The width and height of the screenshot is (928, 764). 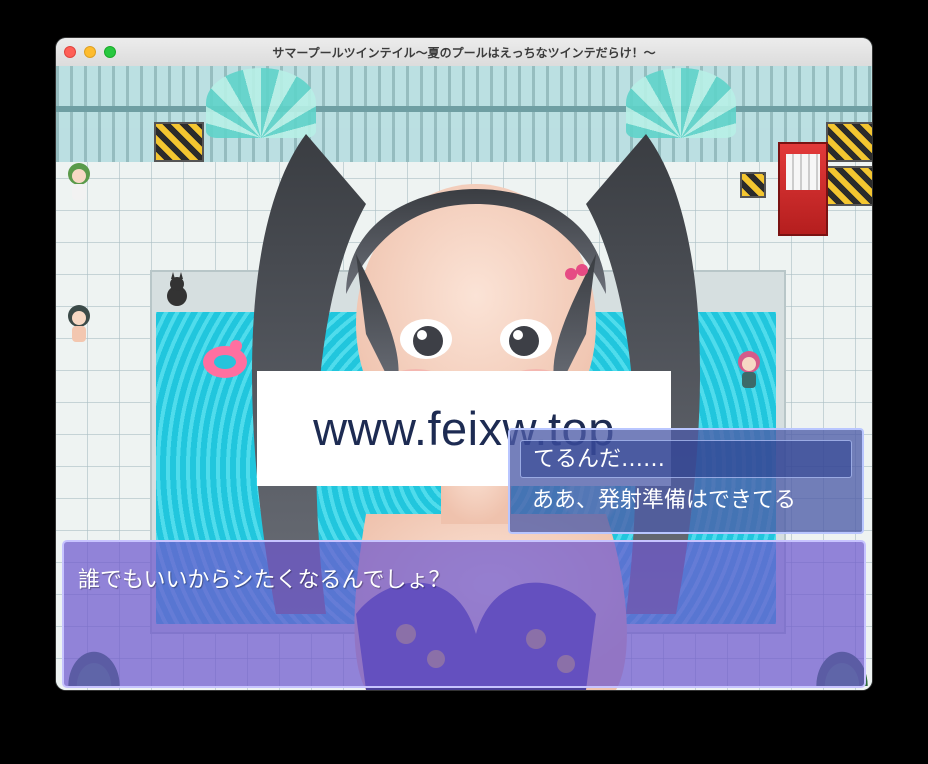 I want to click on cat-sprite, so click(x=177, y=289).